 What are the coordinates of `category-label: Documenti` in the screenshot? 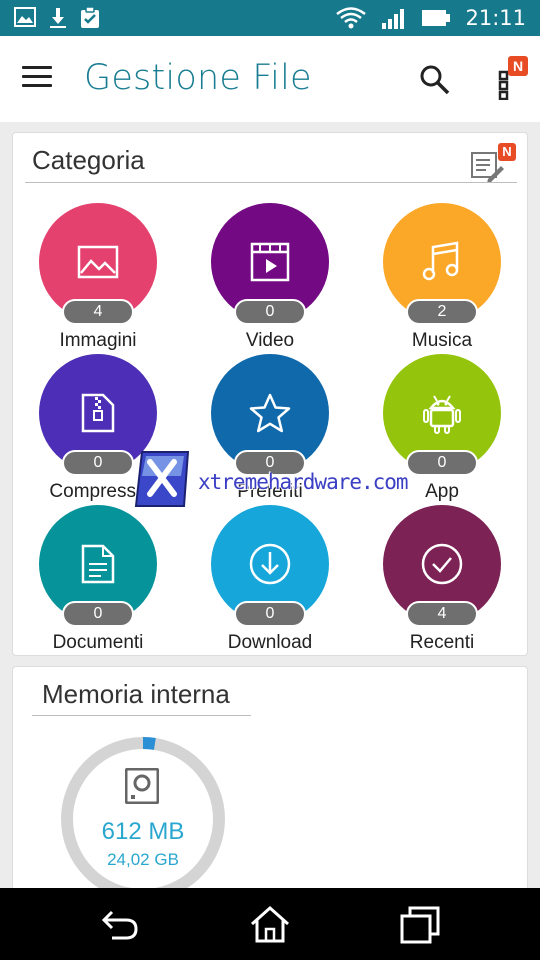 It's located at (98, 642).